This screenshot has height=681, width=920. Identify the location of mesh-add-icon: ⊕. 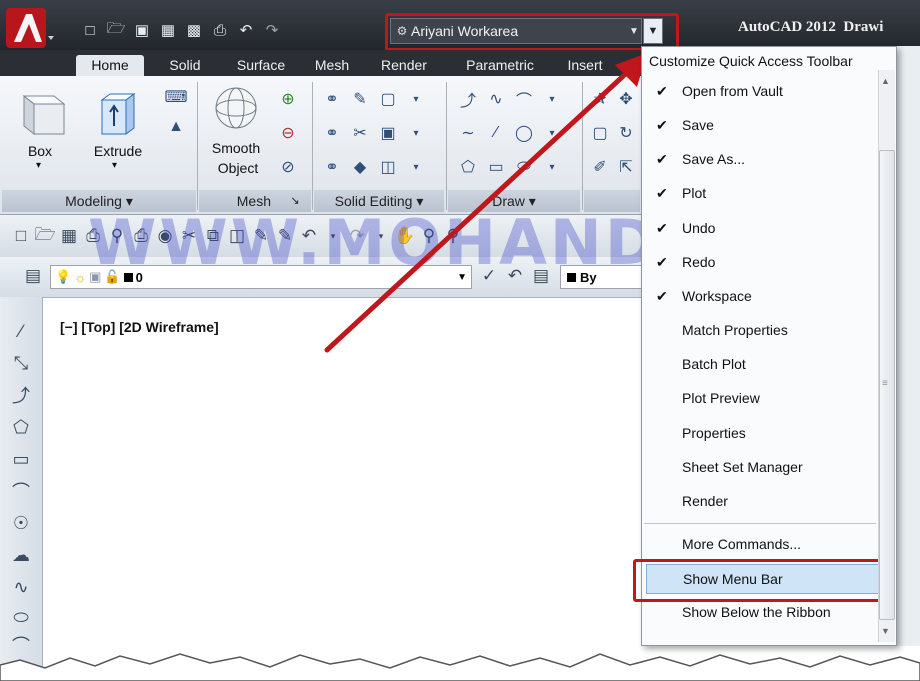
(288, 99).